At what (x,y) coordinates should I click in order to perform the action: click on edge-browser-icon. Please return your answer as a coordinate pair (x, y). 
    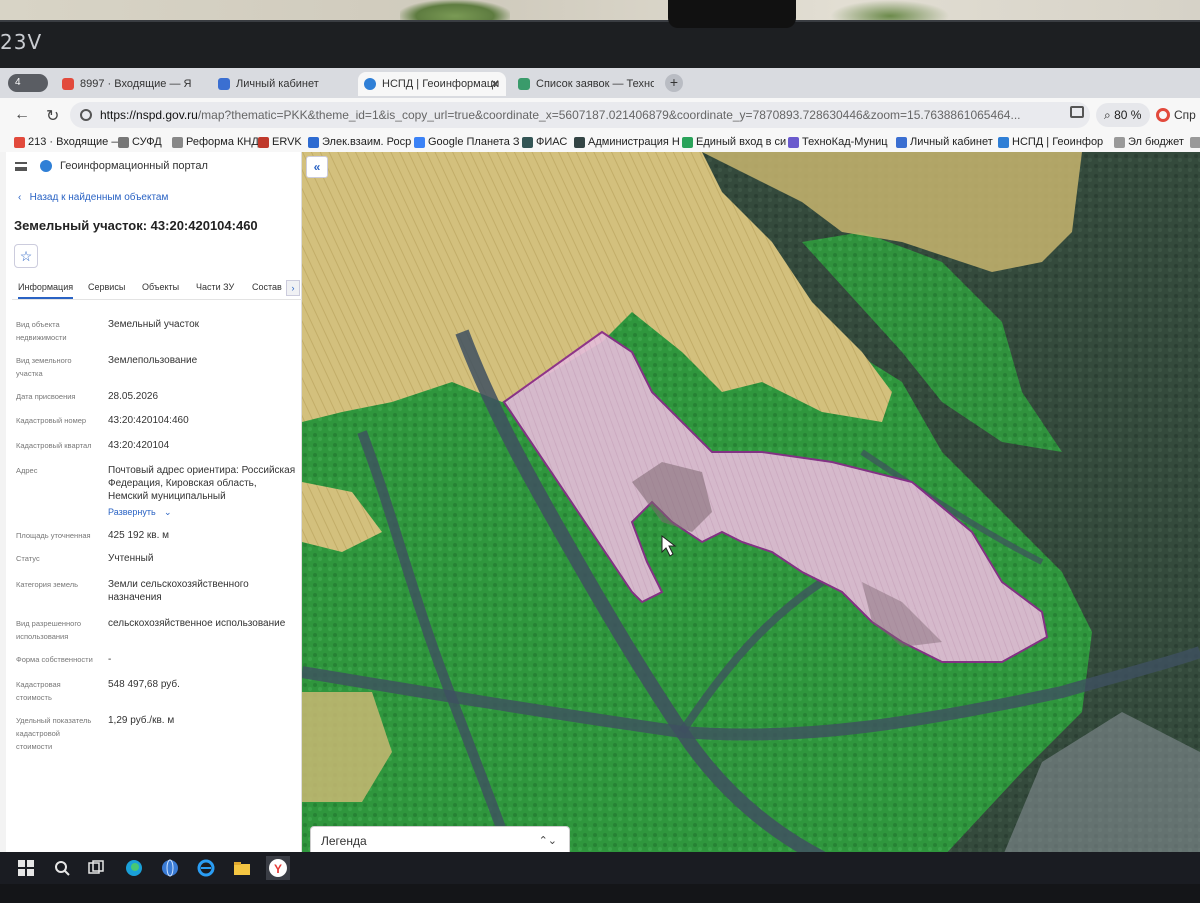
    Looking at the image, I should click on (134, 868).